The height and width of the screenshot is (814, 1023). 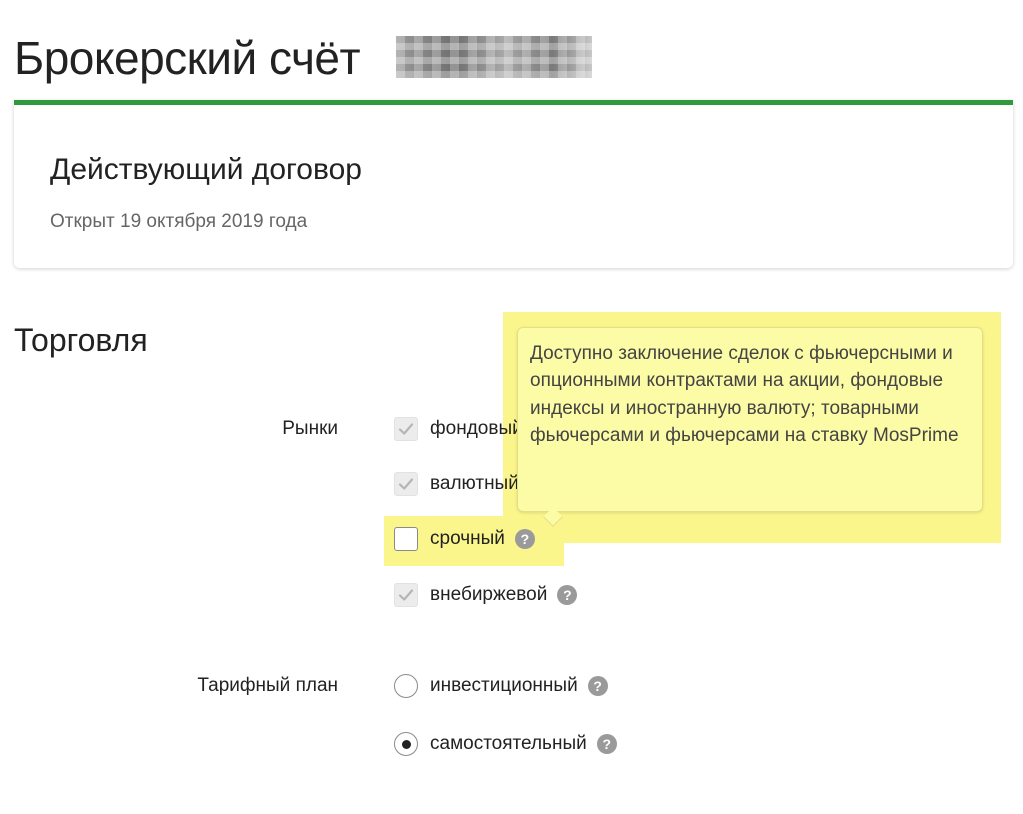 What do you see at coordinates (504, 685) in the screenshot?
I see `tariff-investment-label: инвестиционный` at bounding box center [504, 685].